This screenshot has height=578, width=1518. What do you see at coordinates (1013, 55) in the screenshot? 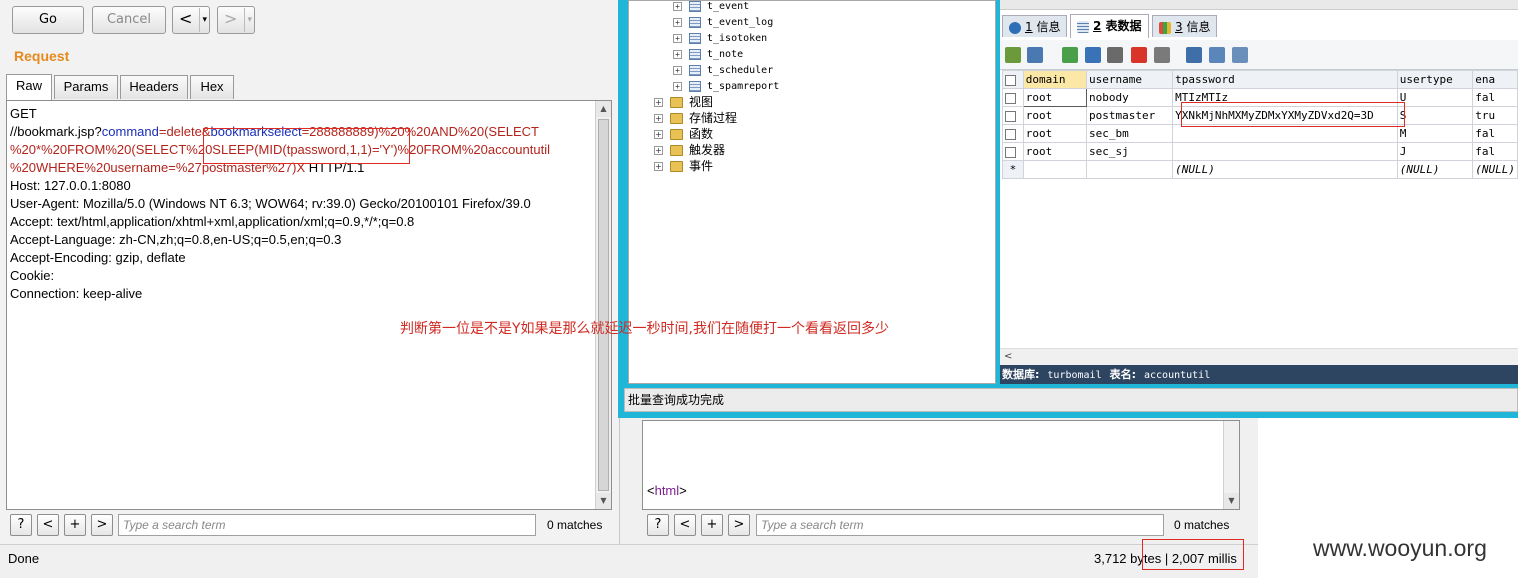
I see `add-record-icon` at bounding box center [1013, 55].